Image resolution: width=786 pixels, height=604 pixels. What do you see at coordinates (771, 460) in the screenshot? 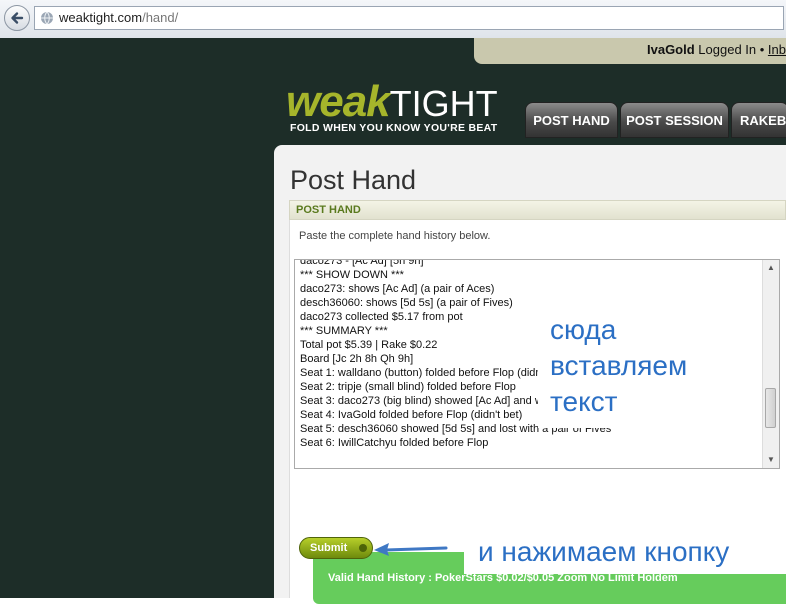
I see `scroll-down-icon: ▼` at bounding box center [771, 460].